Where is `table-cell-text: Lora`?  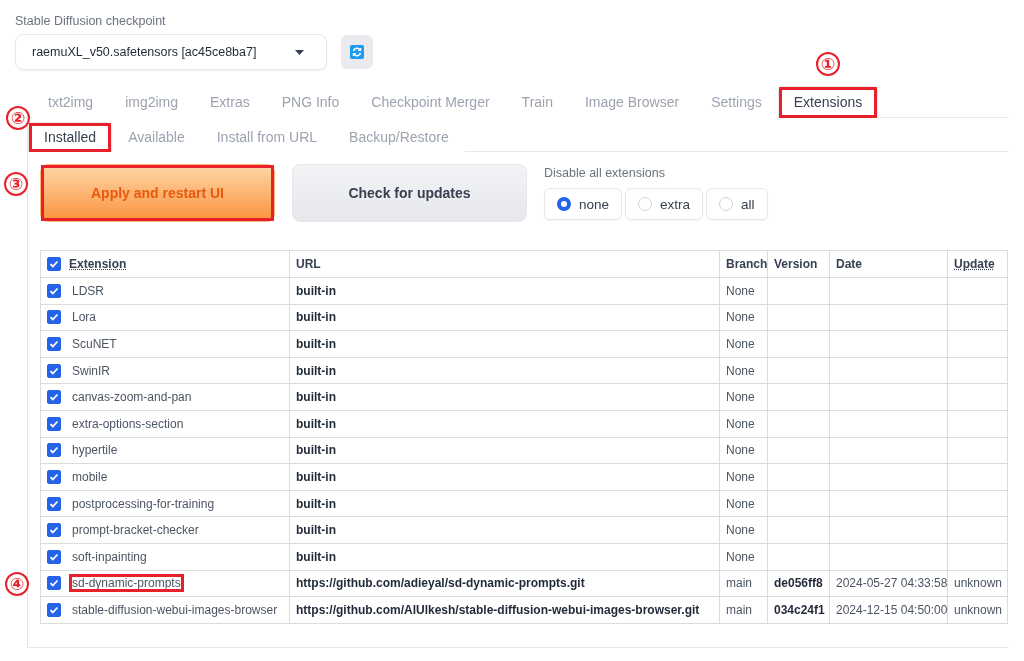 table-cell-text: Lora is located at coordinates (84, 318).